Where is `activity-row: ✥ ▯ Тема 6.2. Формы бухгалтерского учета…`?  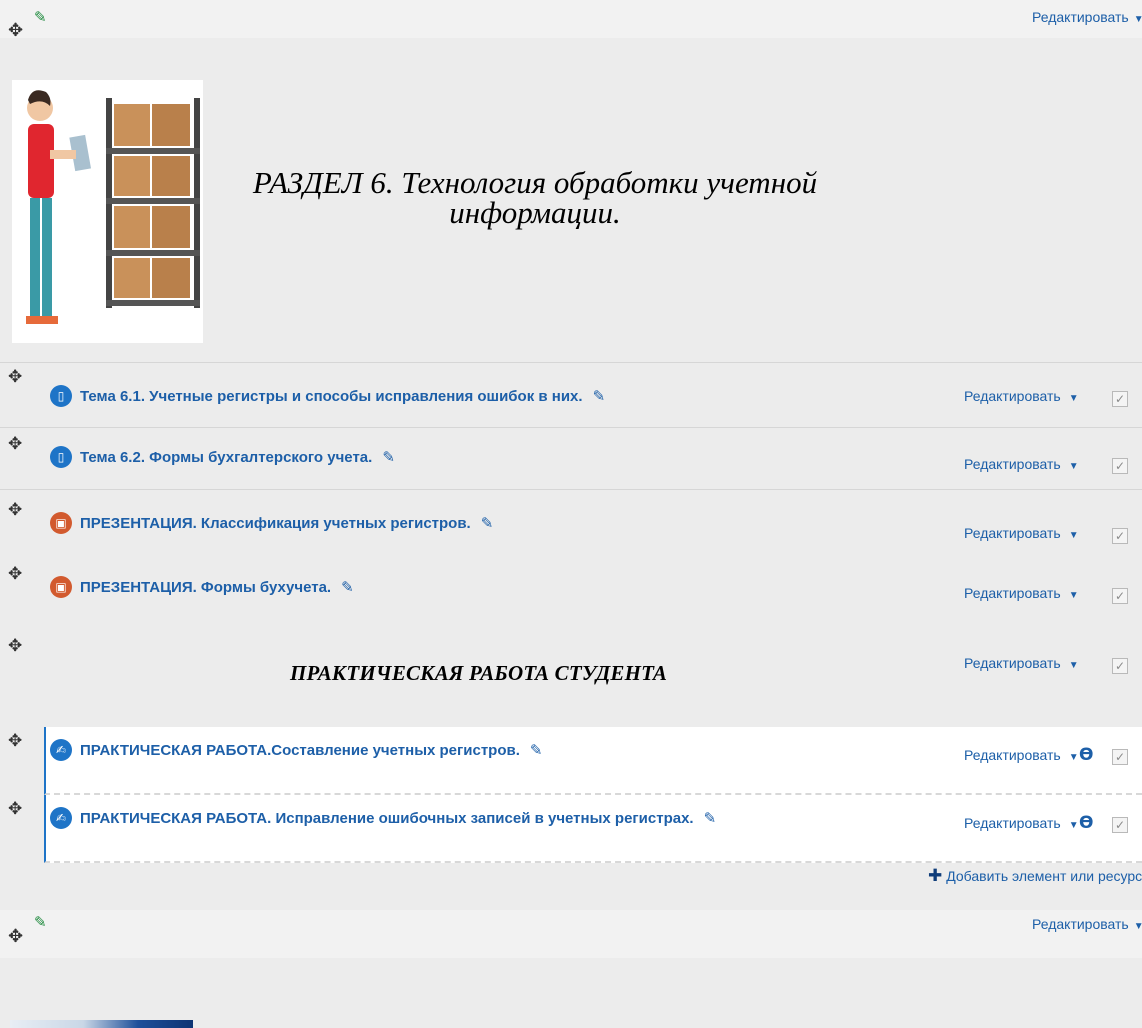
activity-row: ✥ ▯ Тема 6.2. Формы бухгалтерского учета… is located at coordinates (571, 460).